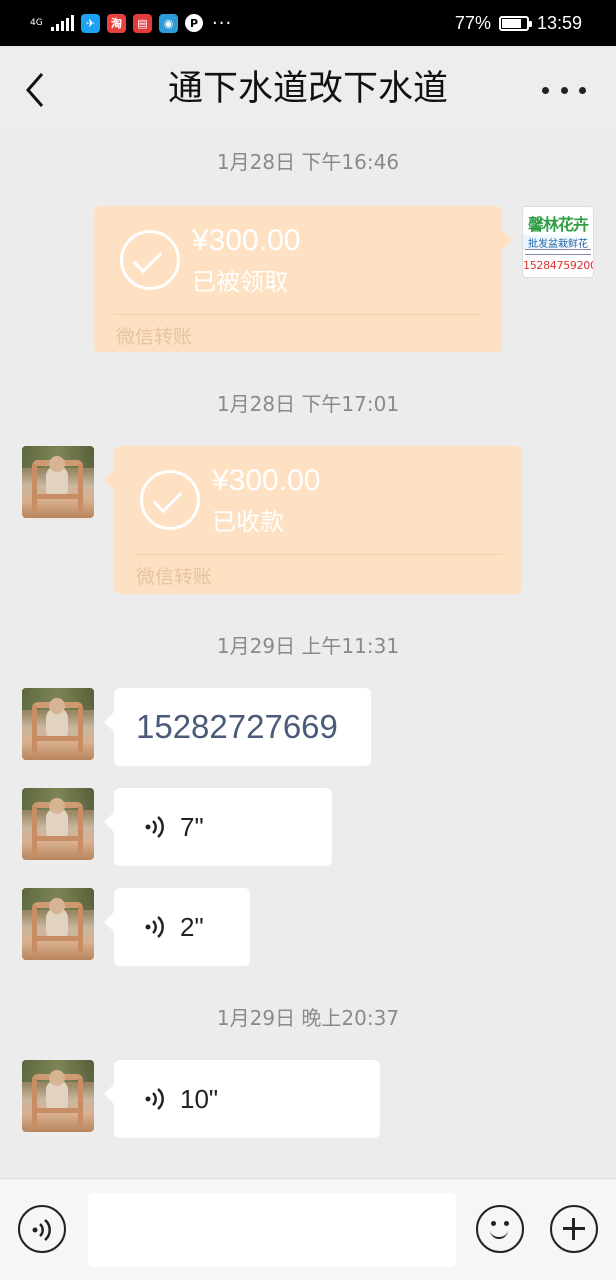 The height and width of the screenshot is (1280, 616). What do you see at coordinates (558, 224) in the screenshot?
I see `avatar-brand-name: 馨林花卉` at bounding box center [558, 224].